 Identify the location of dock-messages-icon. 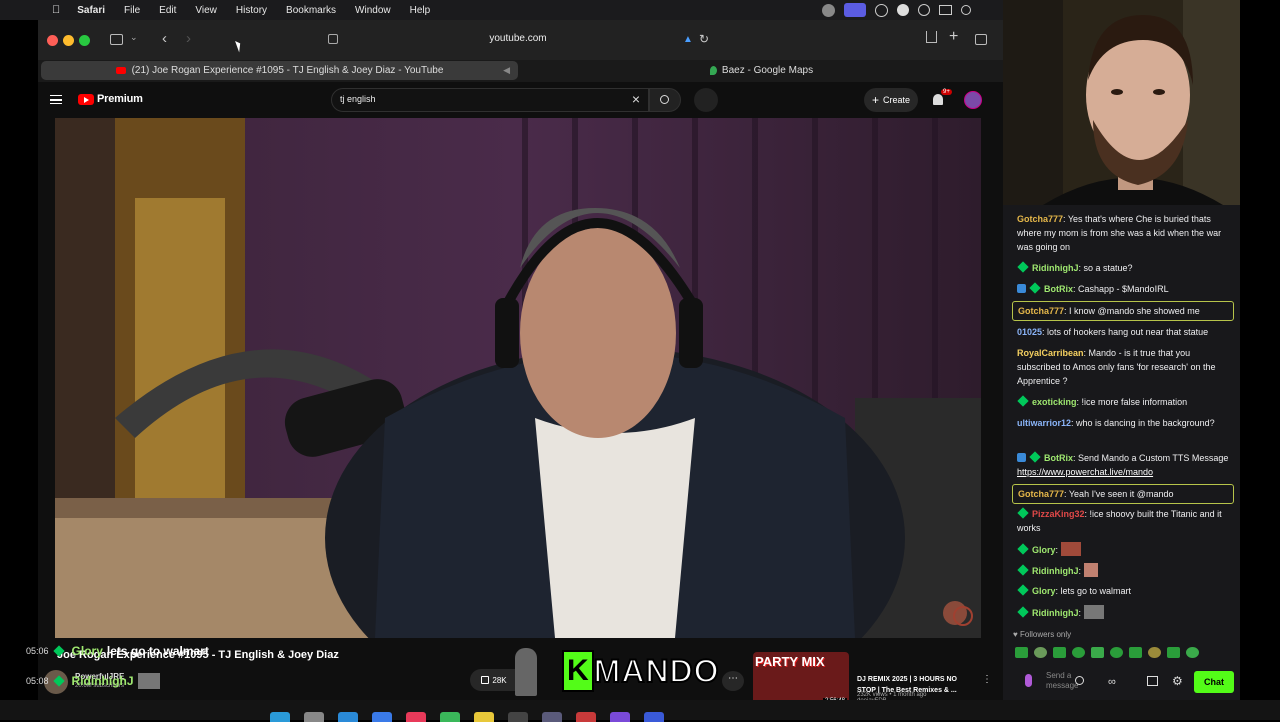
(450, 717).